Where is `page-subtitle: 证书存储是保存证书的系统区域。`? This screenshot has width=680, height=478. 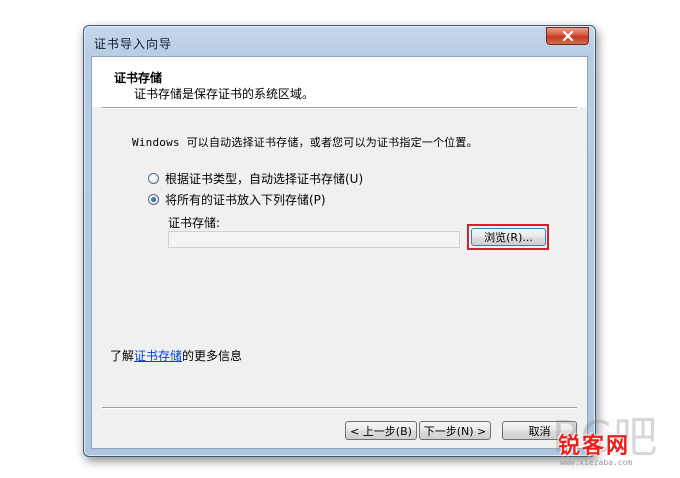 page-subtitle: 证书存储是保存证书的系统区域。 is located at coordinates (224, 94).